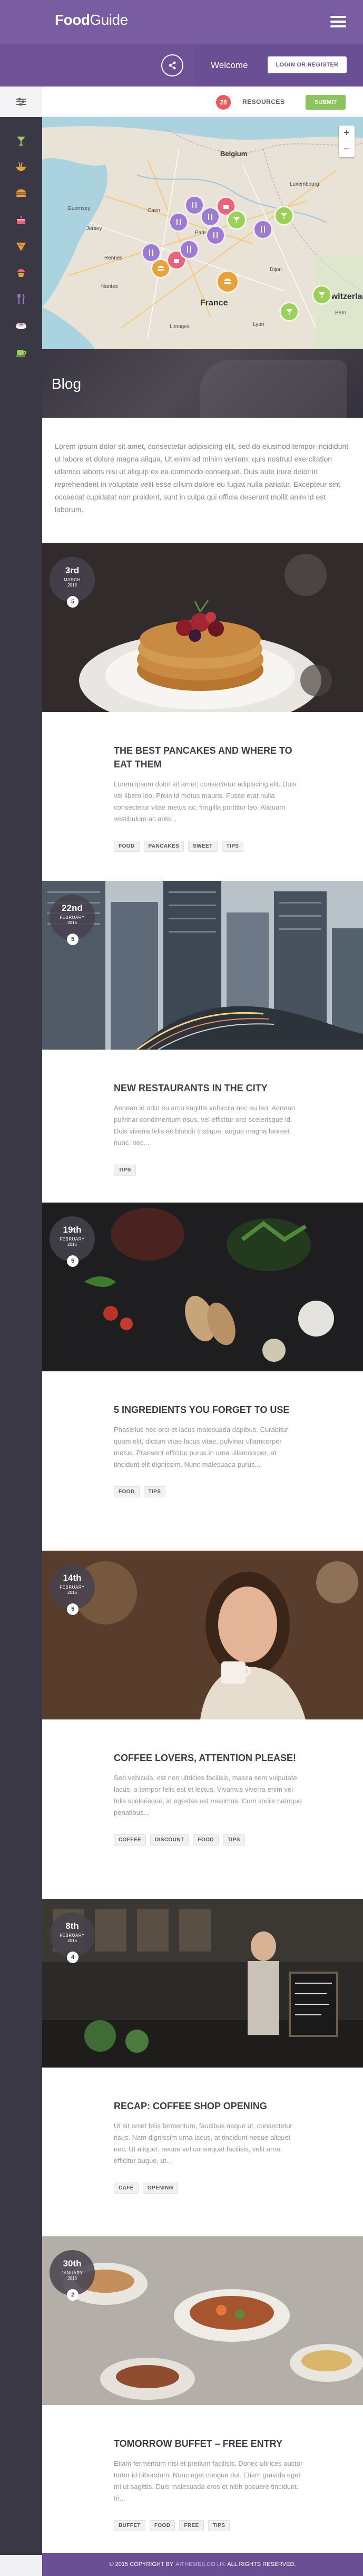 This screenshot has height=2576, width=363. Describe the element at coordinates (113, 258) in the screenshot. I see `map-label: Rennes` at that location.